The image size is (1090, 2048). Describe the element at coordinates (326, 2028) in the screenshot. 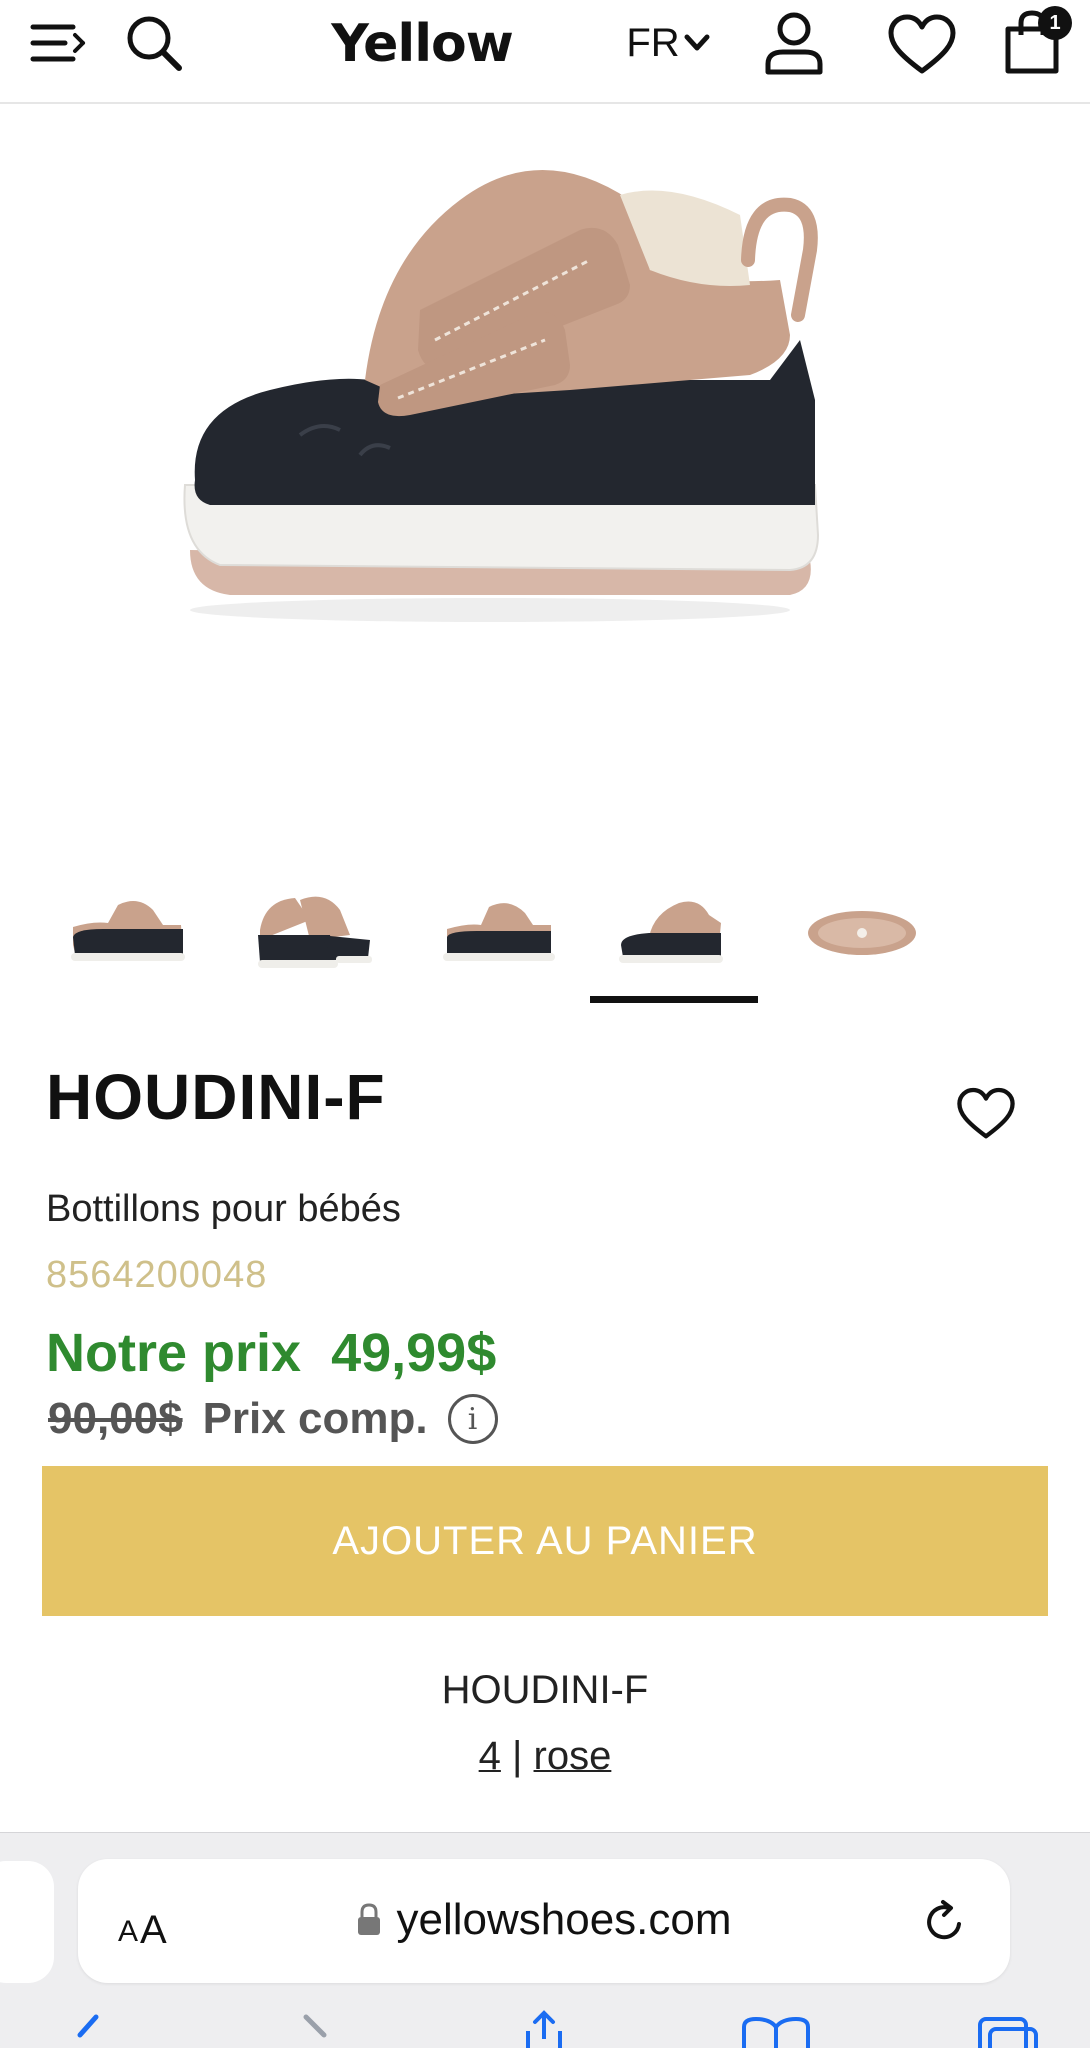

I see `forward-icon` at that location.